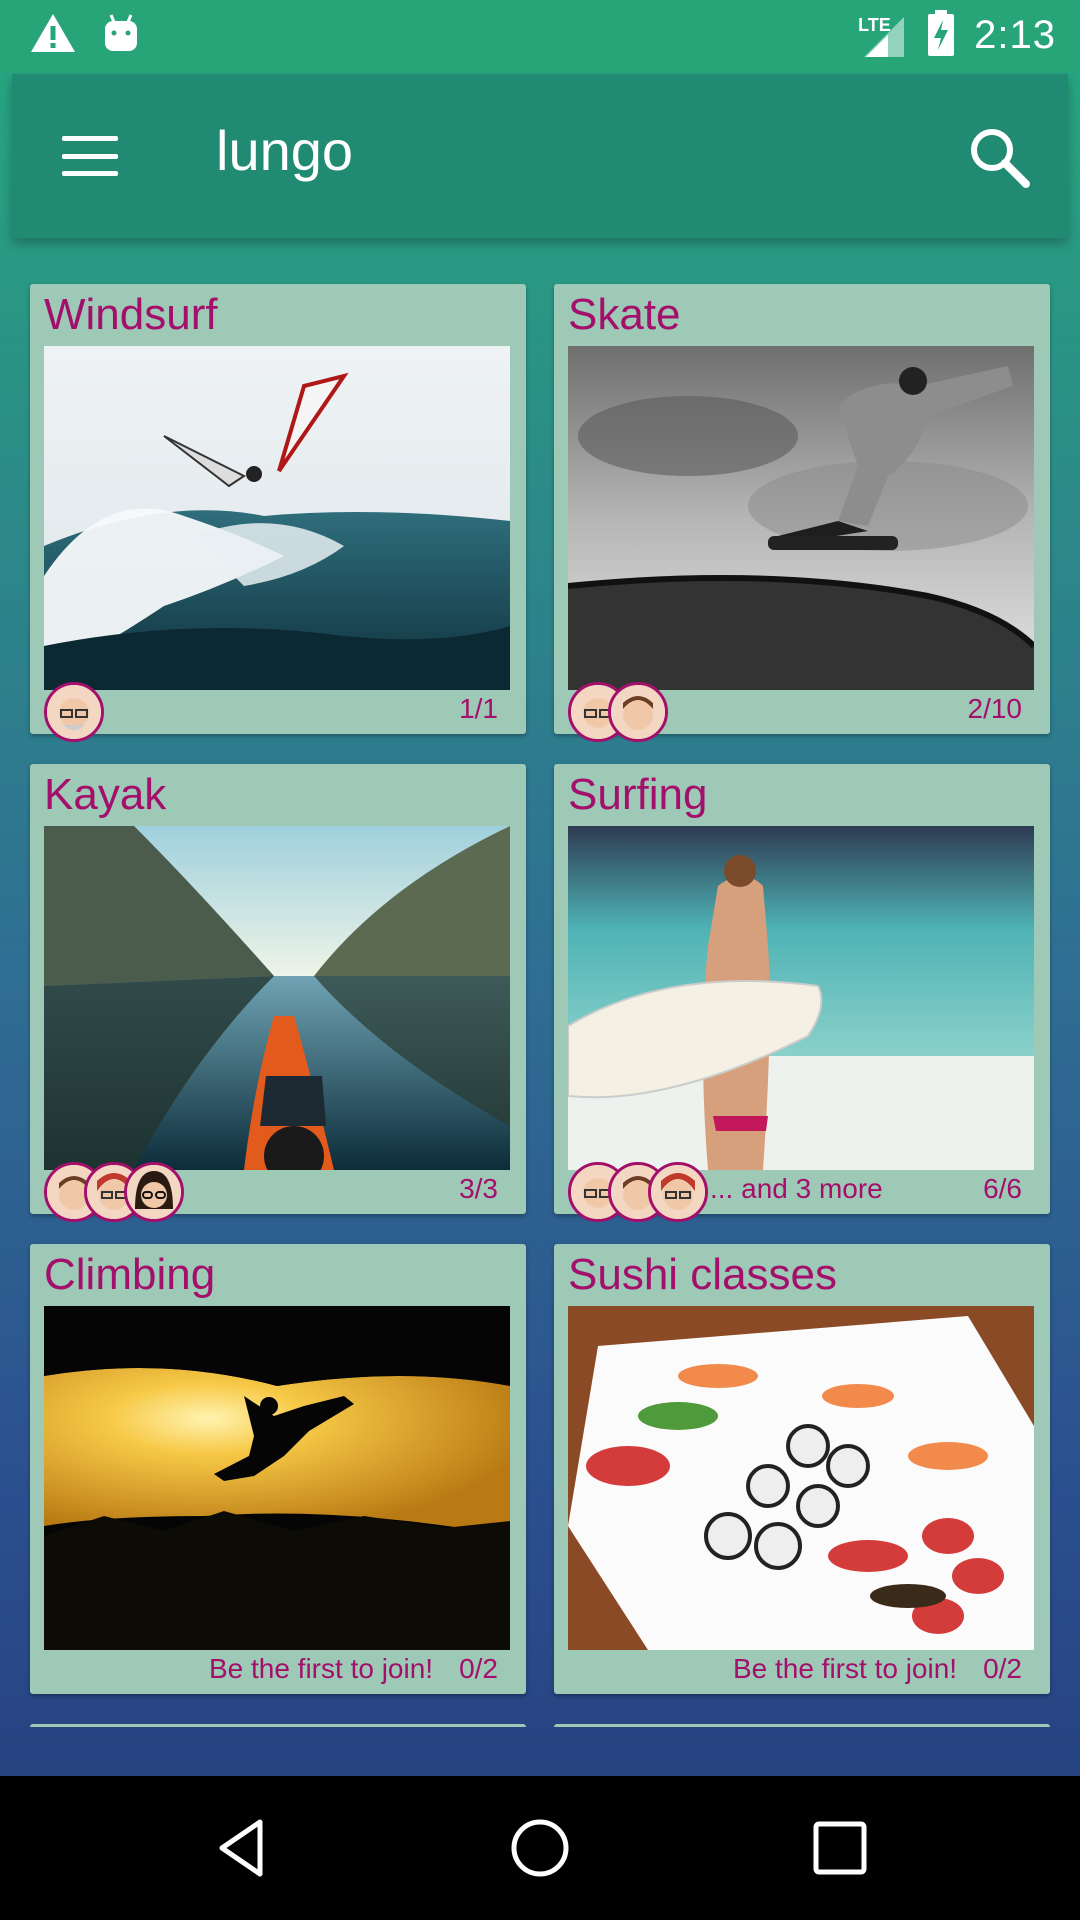 This screenshot has height=1920, width=1080. What do you see at coordinates (478, 1188) in the screenshot?
I see `participant-count: 3/3` at bounding box center [478, 1188].